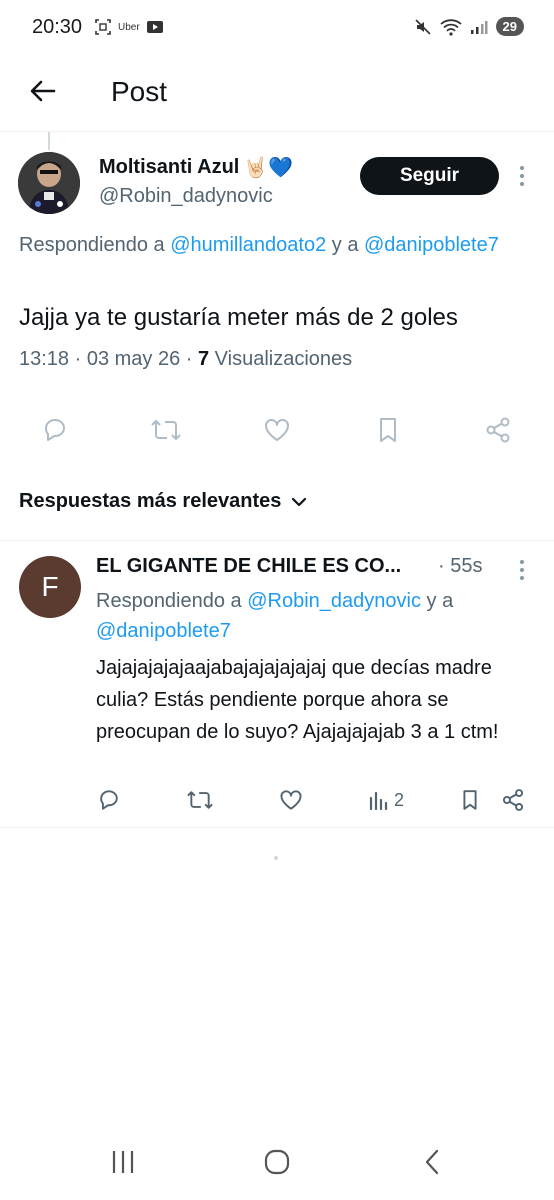 The width and height of the screenshot is (554, 1200). Describe the element at coordinates (169, 167) in the screenshot. I see `author-name-text: Moltisanti Azul` at that location.